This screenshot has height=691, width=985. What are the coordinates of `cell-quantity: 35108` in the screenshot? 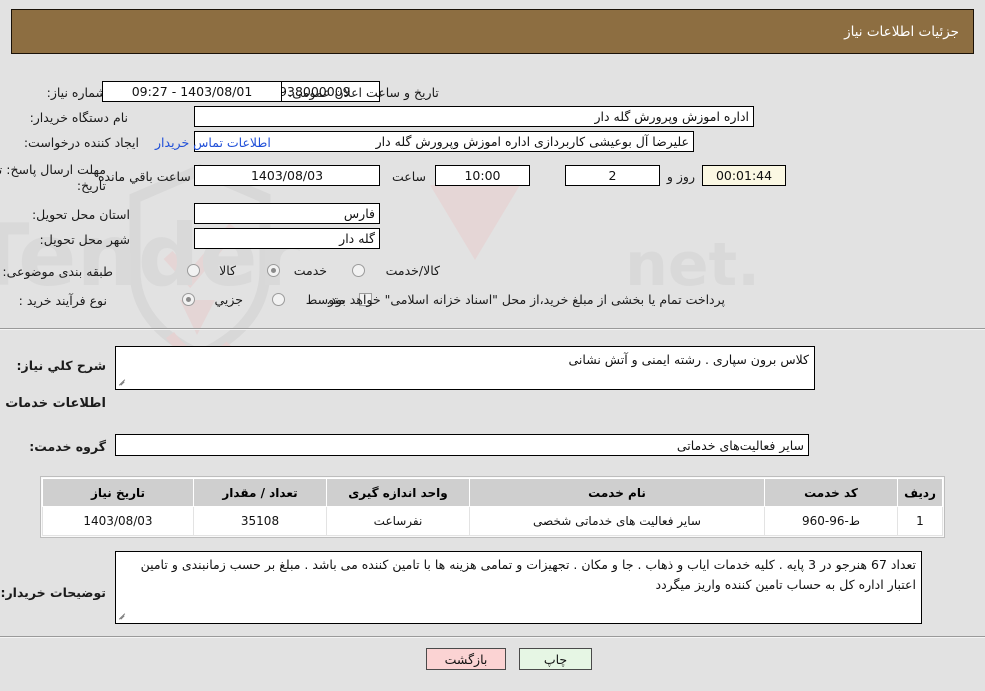 It's located at (260, 521).